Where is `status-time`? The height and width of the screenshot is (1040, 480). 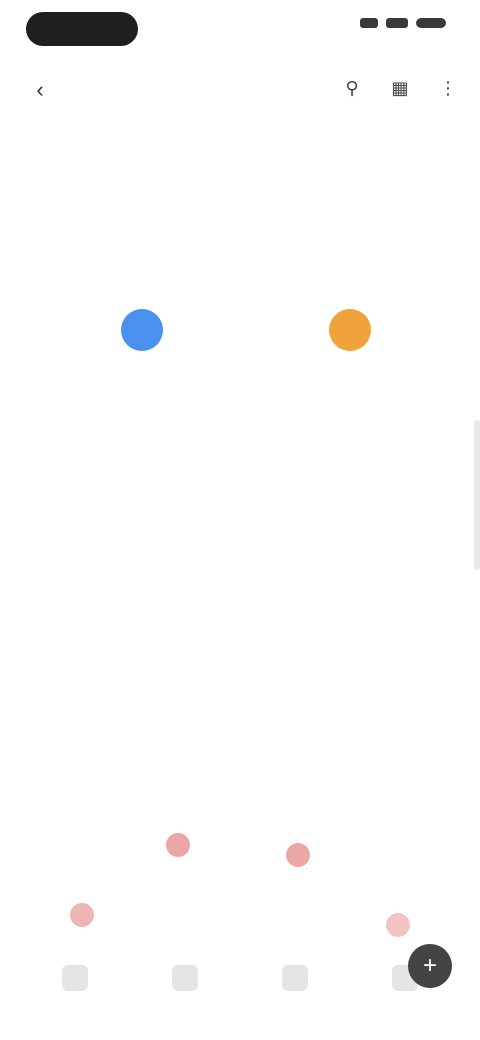
status-time is located at coordinates (82, 29).